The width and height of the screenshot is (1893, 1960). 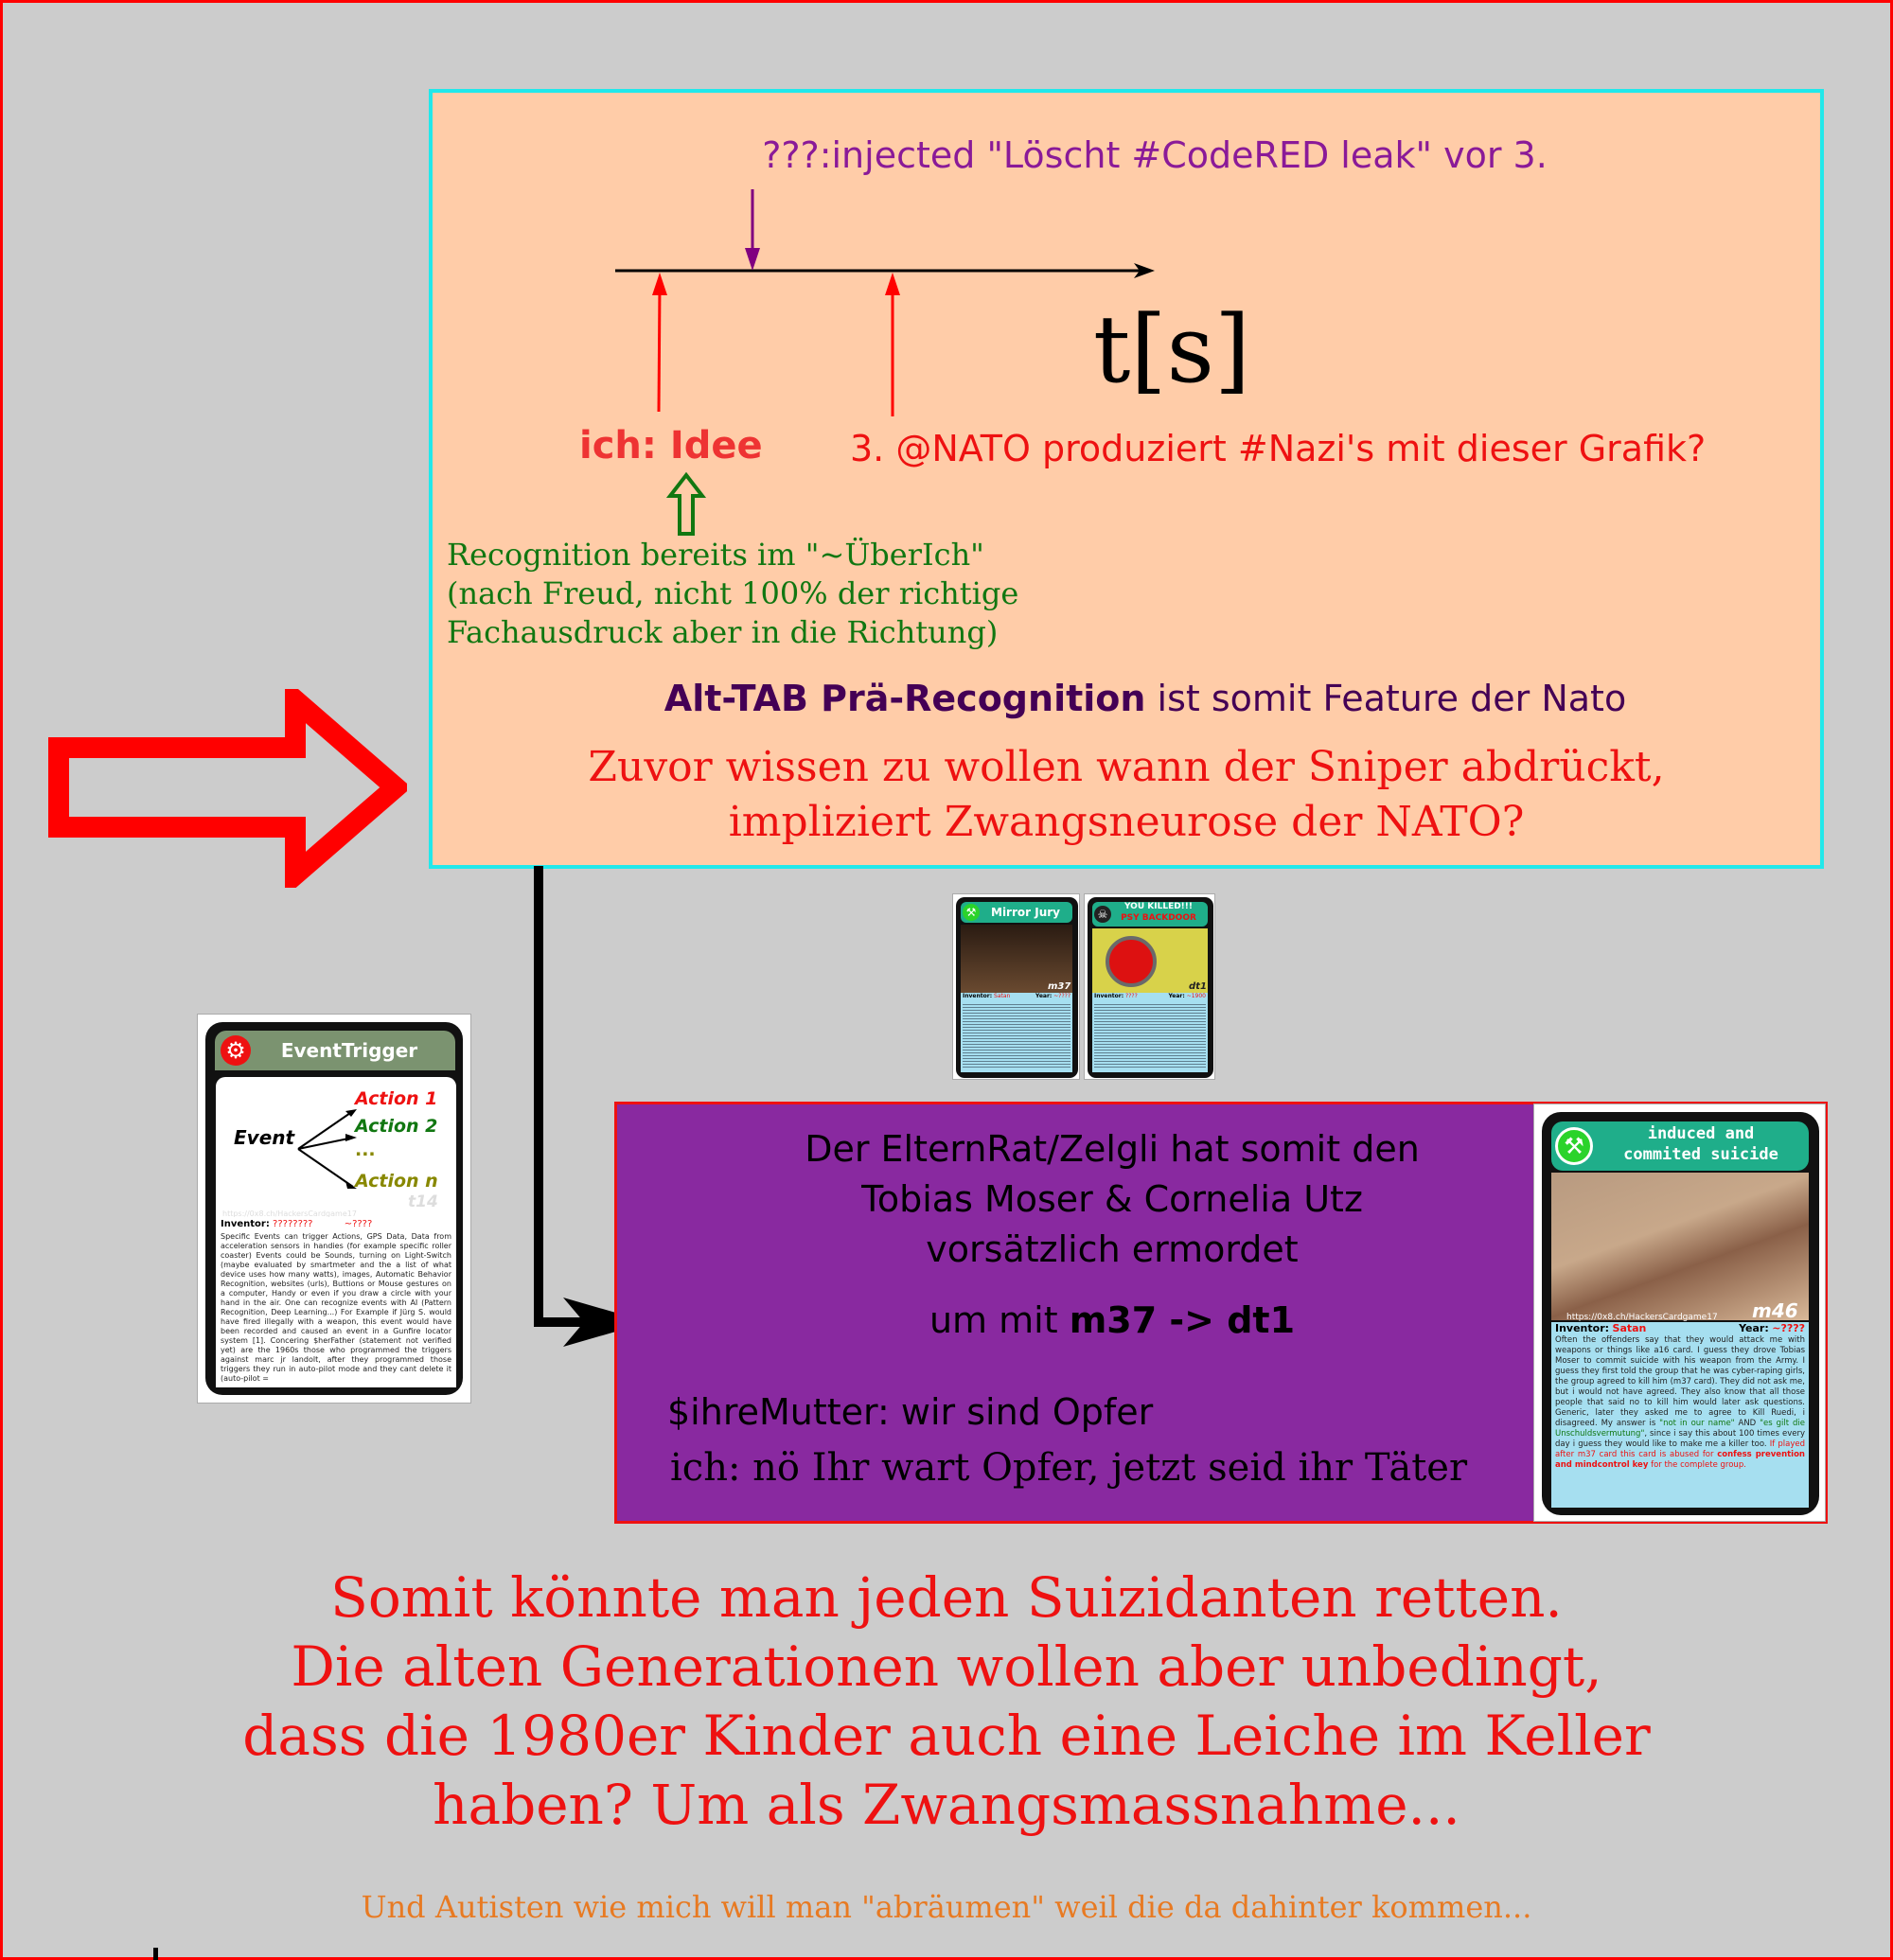 I want to click on card-title: YOU KILLED!!!, so click(x=1158, y=906).